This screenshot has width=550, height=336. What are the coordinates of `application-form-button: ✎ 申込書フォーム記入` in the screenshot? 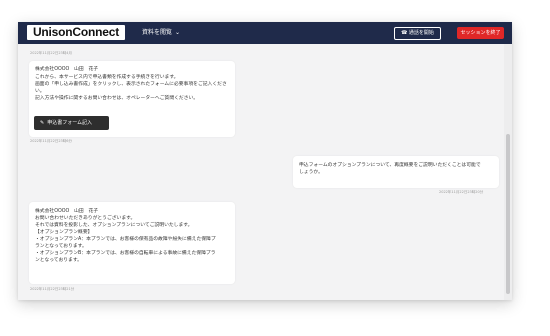 It's located at (71, 123).